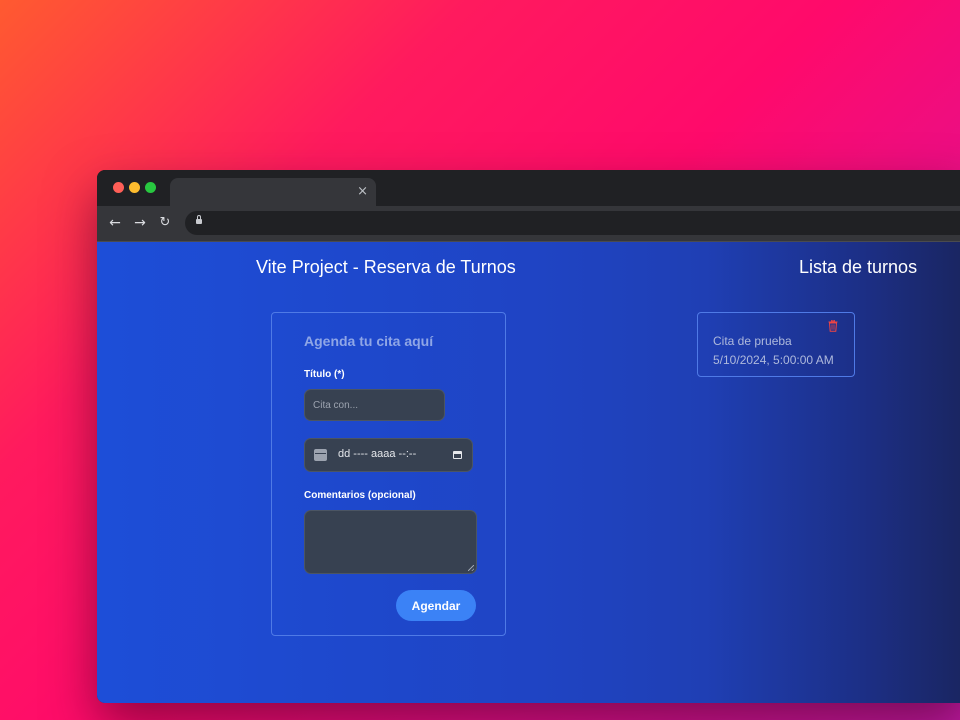 The height and width of the screenshot is (720, 960). What do you see at coordinates (199, 219) in the screenshot?
I see `lock-icon` at bounding box center [199, 219].